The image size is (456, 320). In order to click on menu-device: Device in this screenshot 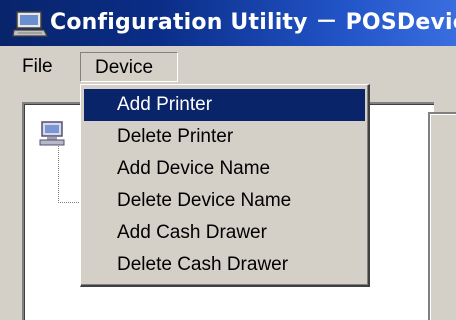, I will do `click(129, 67)`.